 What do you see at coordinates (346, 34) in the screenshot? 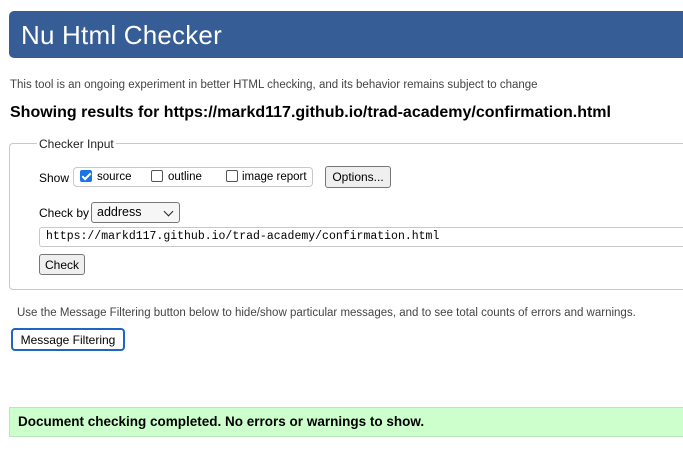
I see `header-banner: Nu Html Checker` at bounding box center [346, 34].